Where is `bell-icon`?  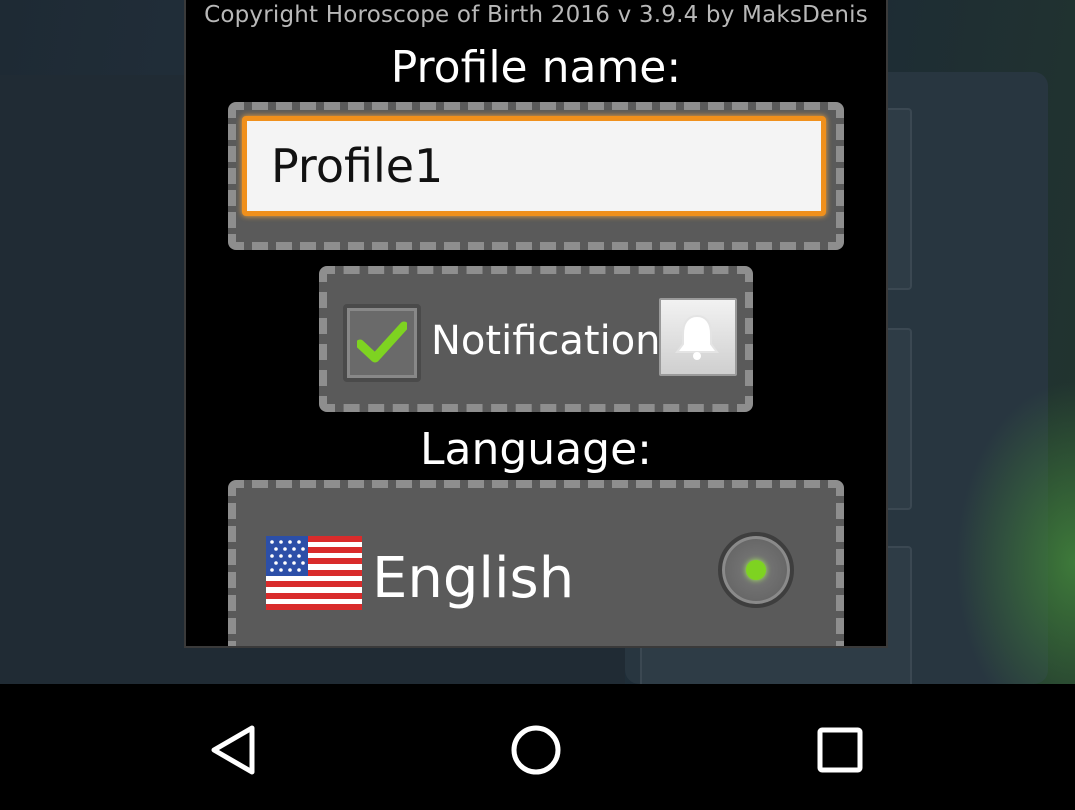 bell-icon is located at coordinates (697, 337).